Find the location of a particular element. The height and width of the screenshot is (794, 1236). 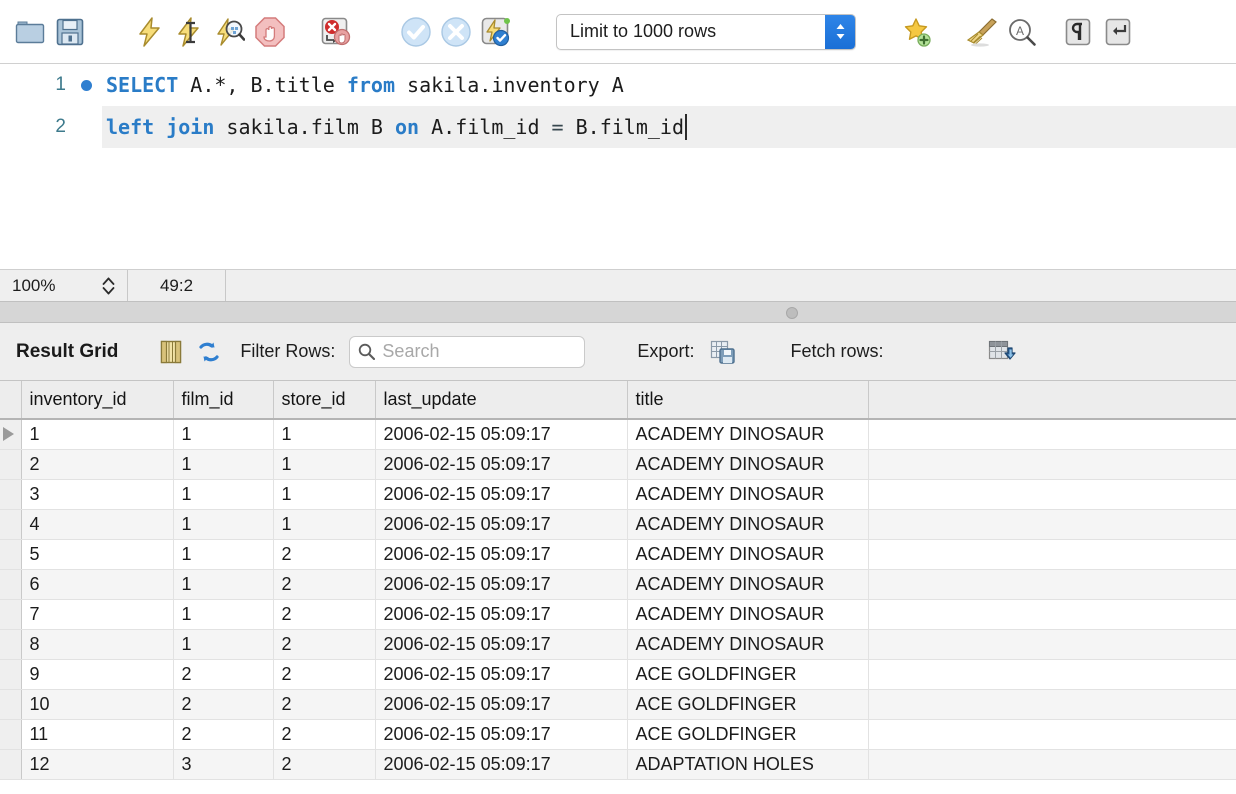

table-row: 7 1 2 2006-02-15 05:09:17 ACADEMY DINOSAUR is located at coordinates (618, 614).